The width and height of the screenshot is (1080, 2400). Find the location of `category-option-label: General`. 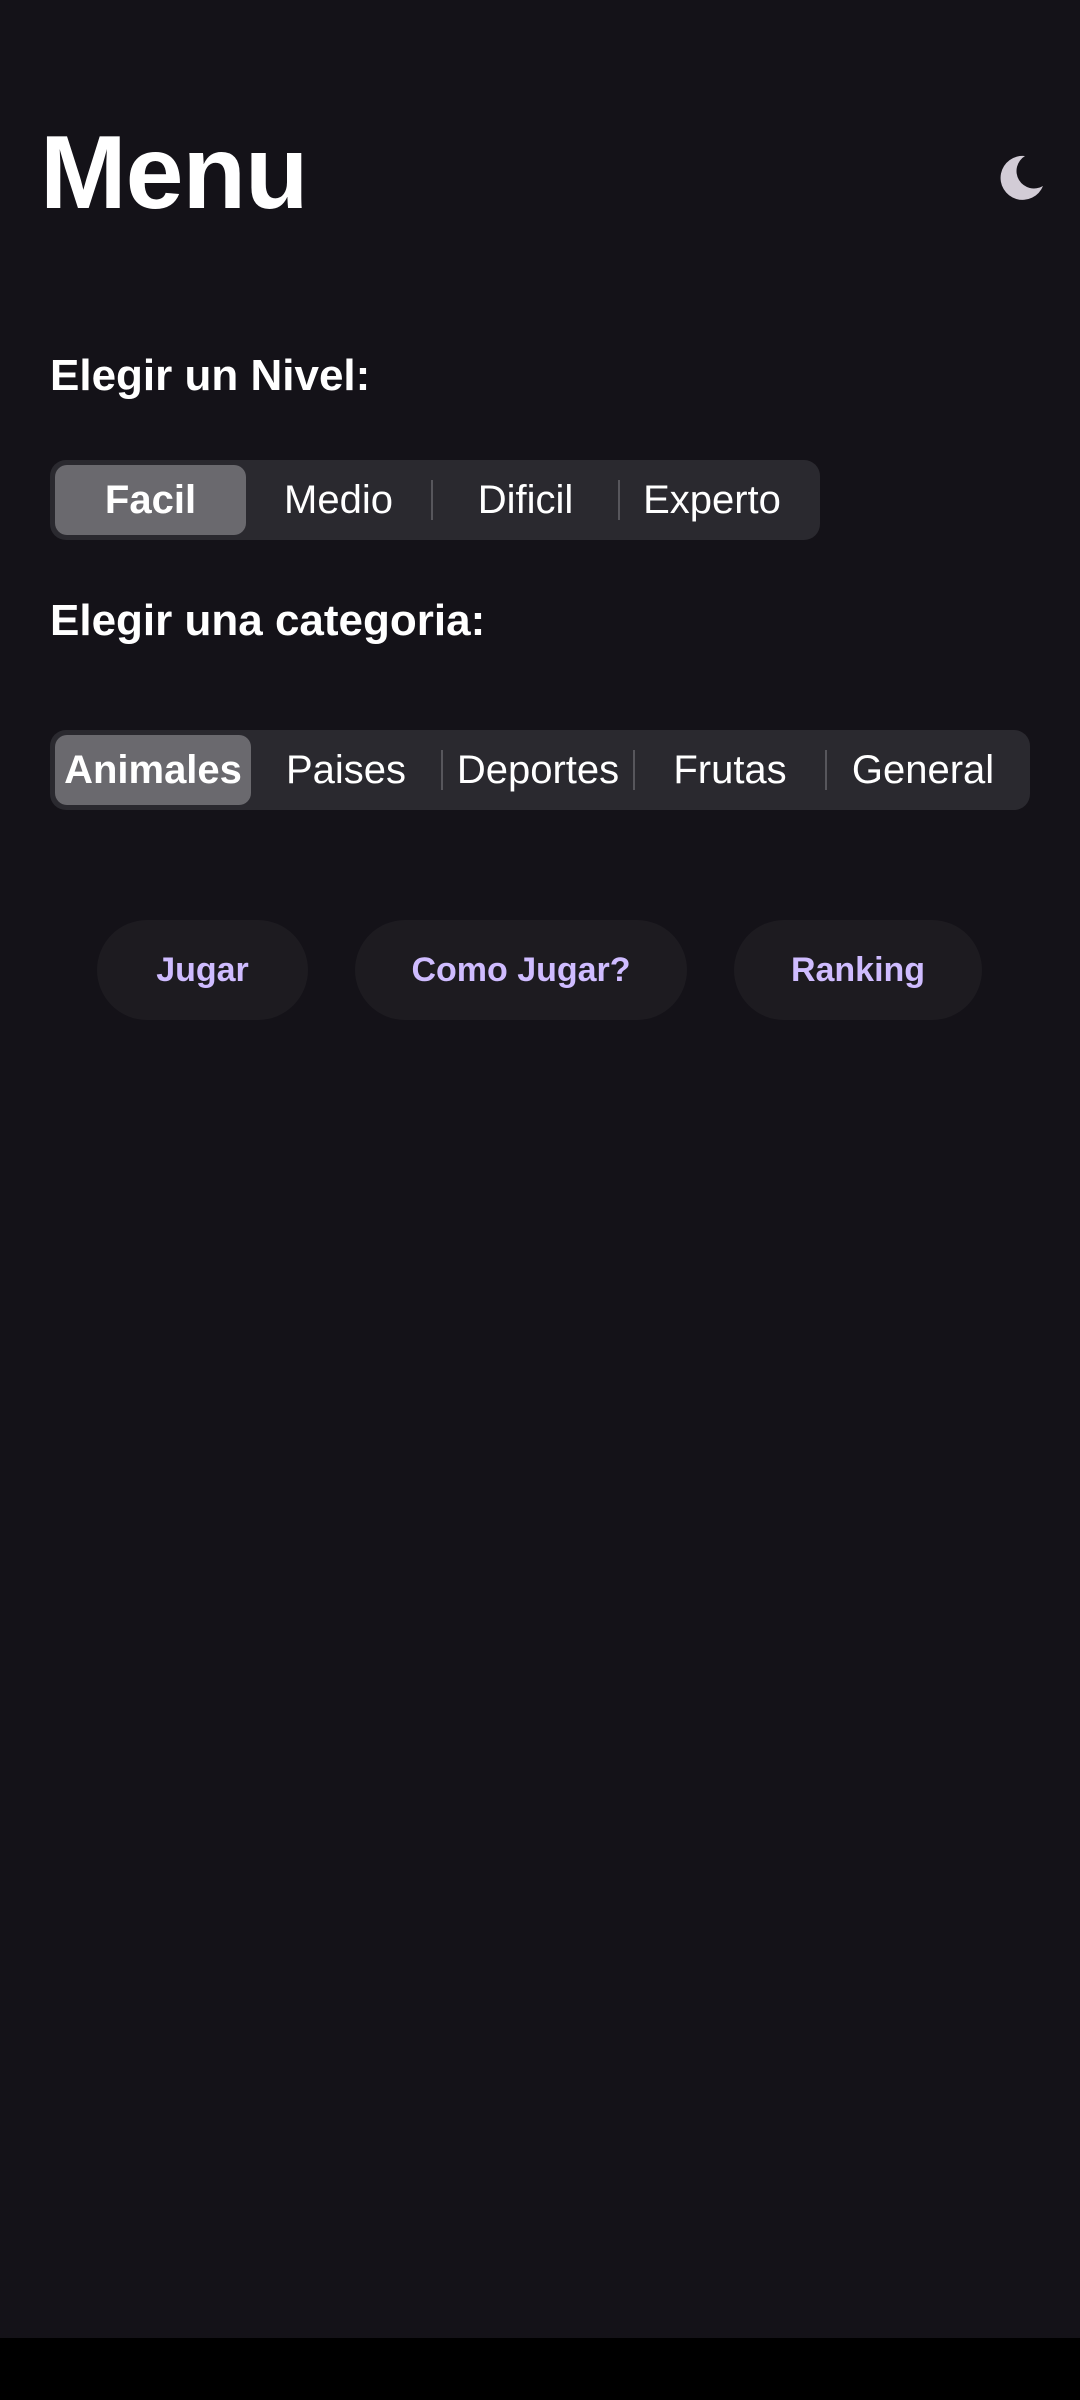

category-option-label: General is located at coordinates (923, 769).